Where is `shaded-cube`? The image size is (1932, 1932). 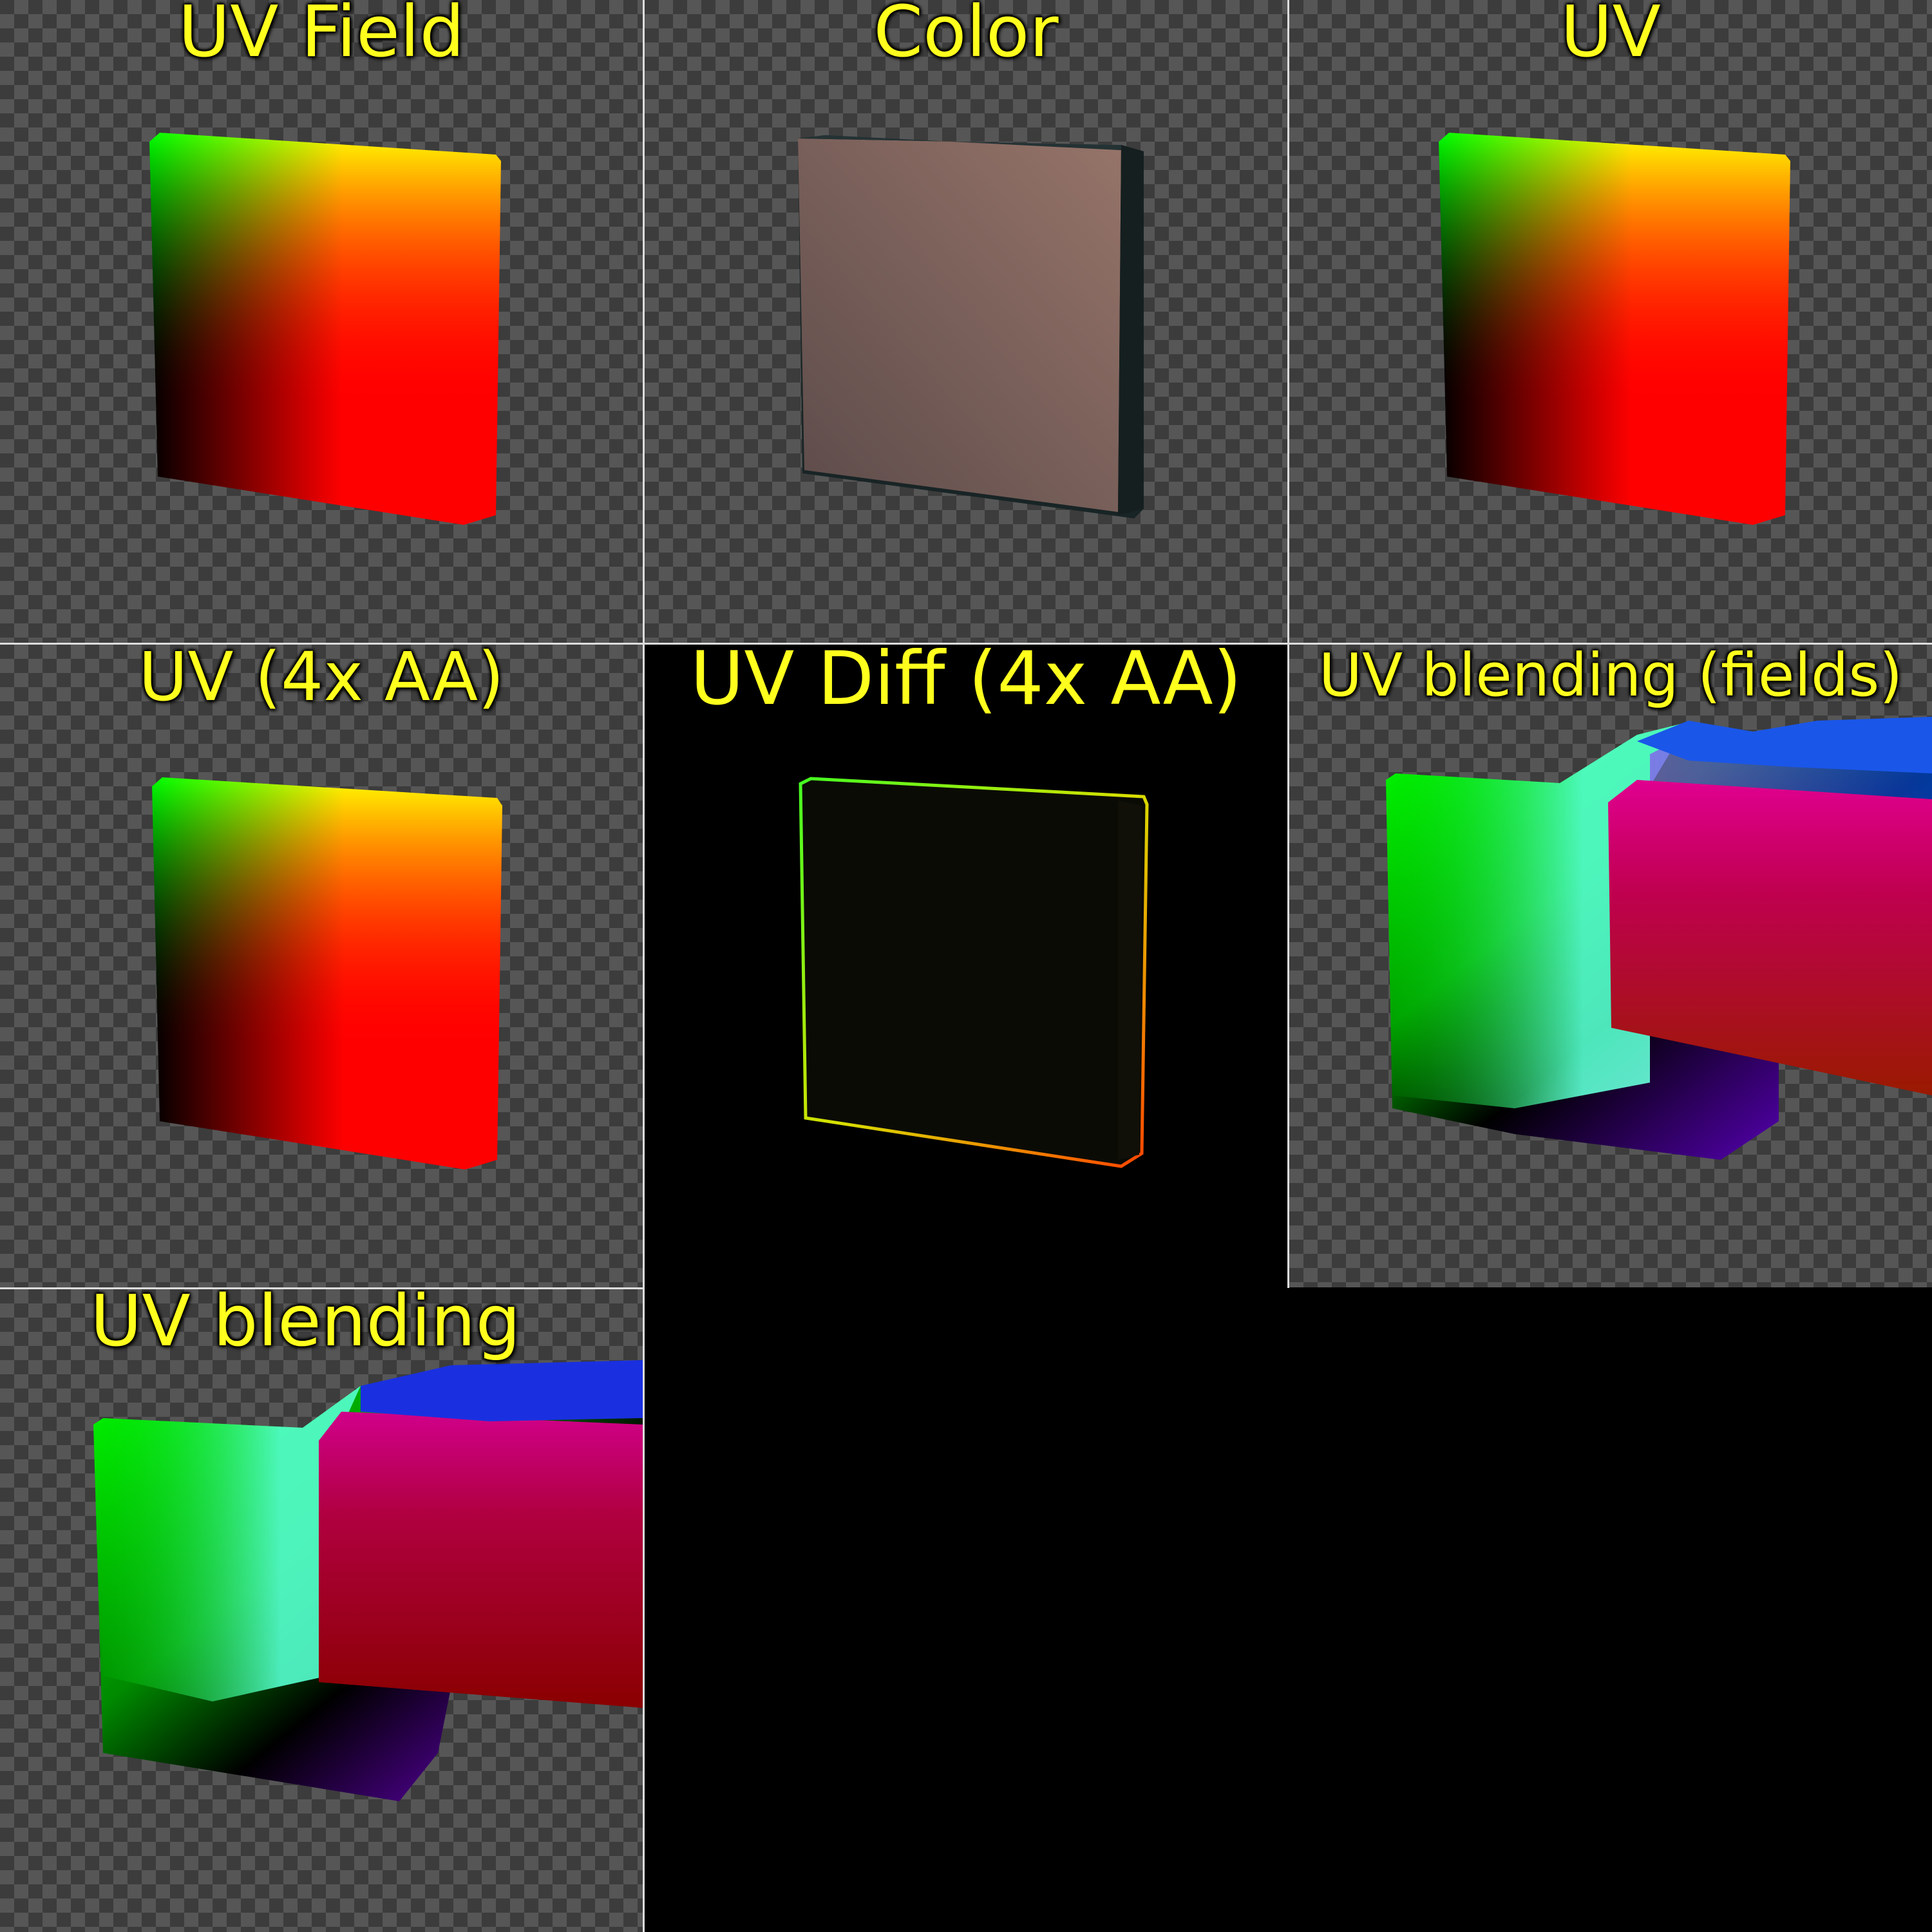 shaded-cube is located at coordinates (971, 326).